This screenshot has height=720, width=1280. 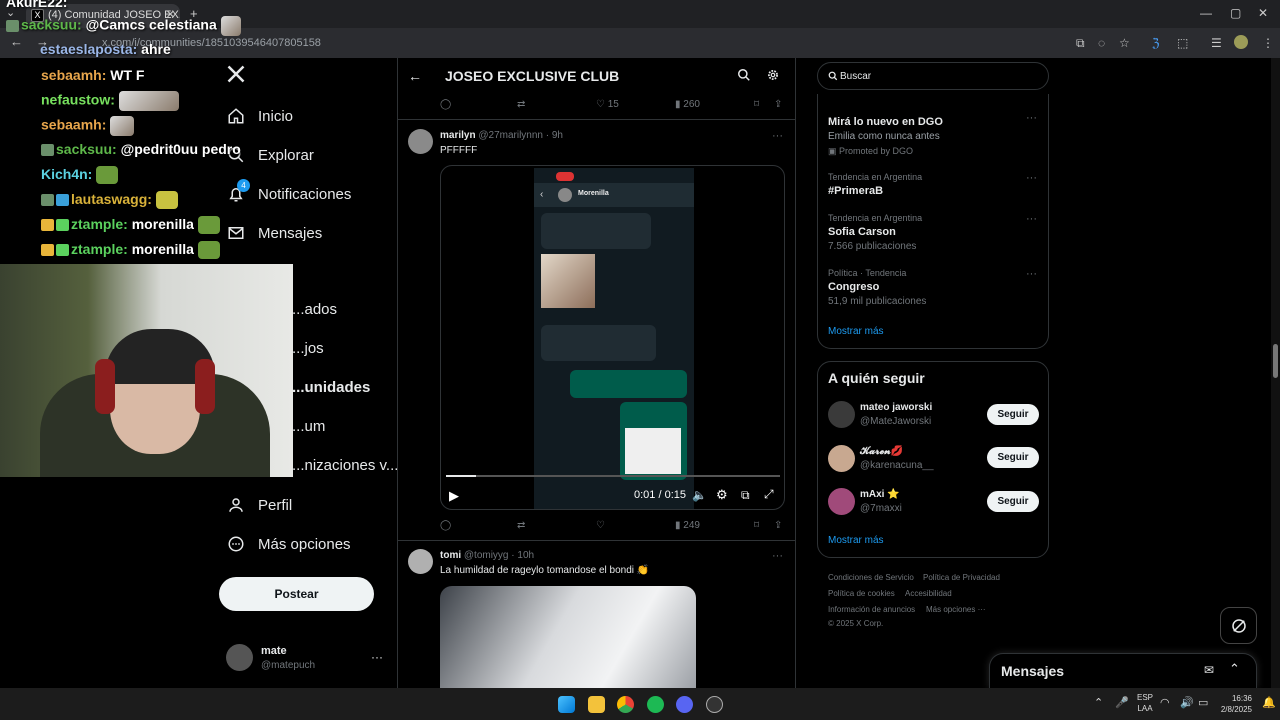 I want to click on spotify-icon, so click(x=655, y=704).